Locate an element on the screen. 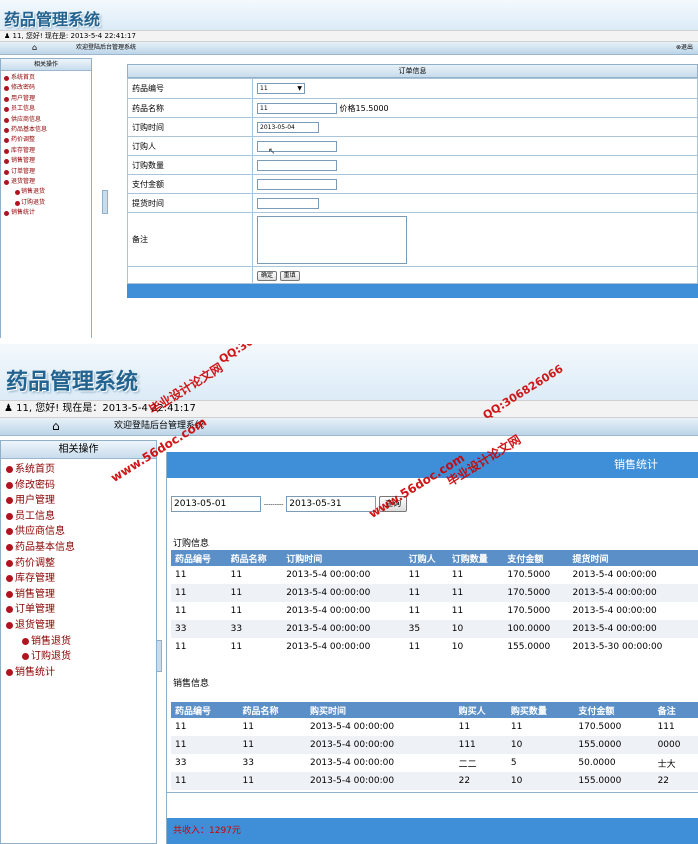 This screenshot has height=844, width=698. sidebar-item-label: 药品基本信息 is located at coordinates (29, 129).